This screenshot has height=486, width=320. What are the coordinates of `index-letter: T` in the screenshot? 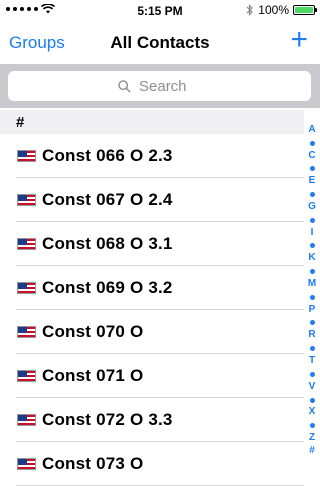 It's located at (312, 361).